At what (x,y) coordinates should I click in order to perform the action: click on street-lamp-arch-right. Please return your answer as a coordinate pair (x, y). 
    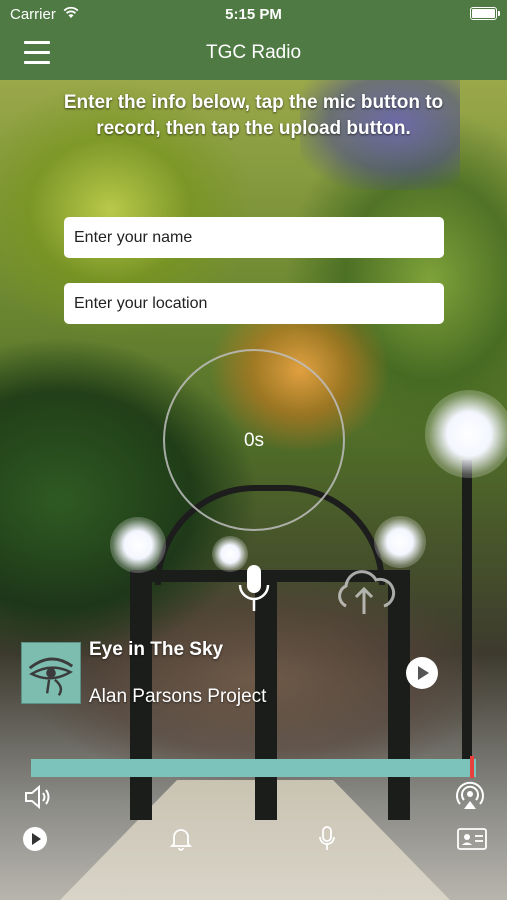
    Looking at the image, I should click on (400, 542).